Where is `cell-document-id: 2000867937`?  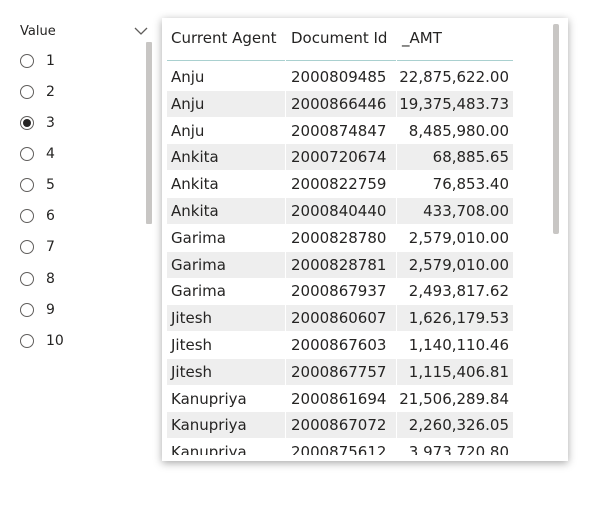 cell-document-id: 2000867937 is located at coordinates (339, 291).